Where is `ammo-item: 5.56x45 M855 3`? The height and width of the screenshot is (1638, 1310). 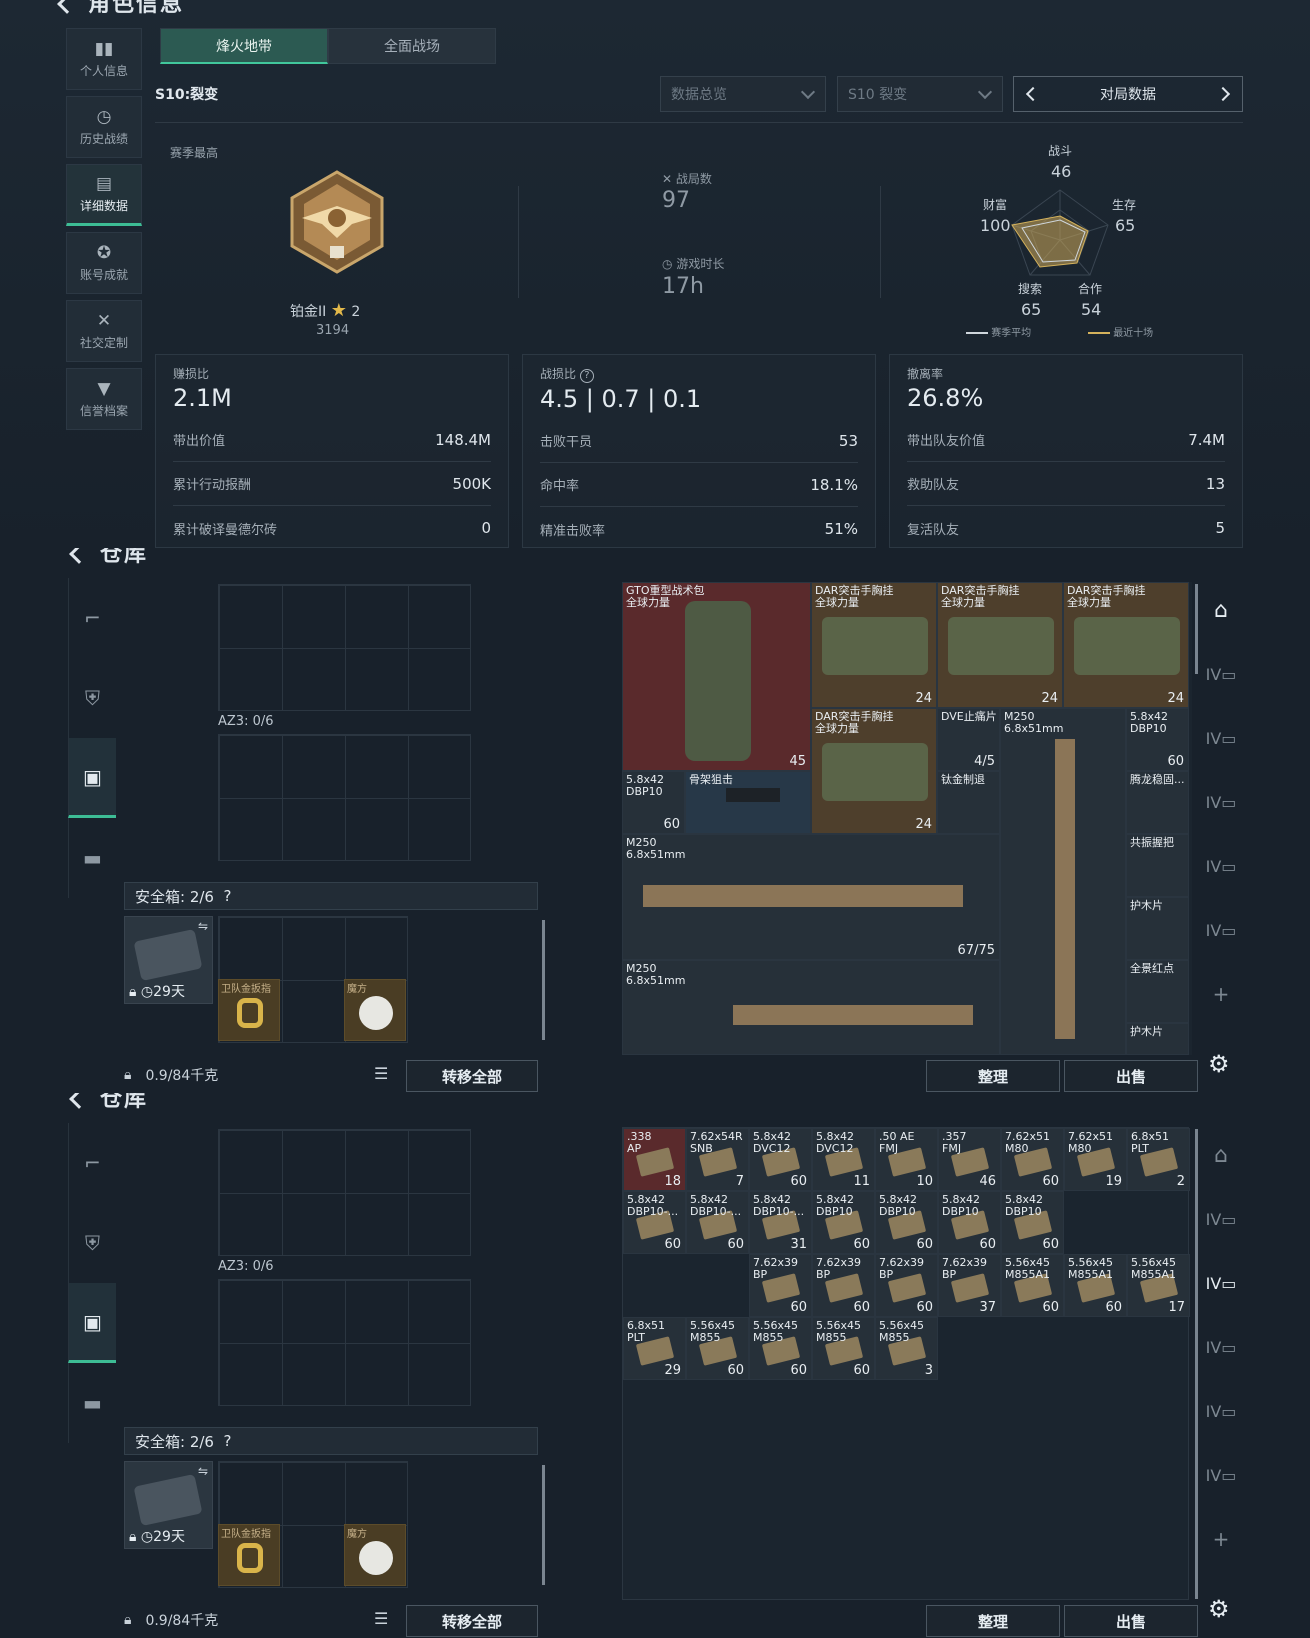
ammo-item: 5.56x45 M855 3 is located at coordinates (906, 1348).